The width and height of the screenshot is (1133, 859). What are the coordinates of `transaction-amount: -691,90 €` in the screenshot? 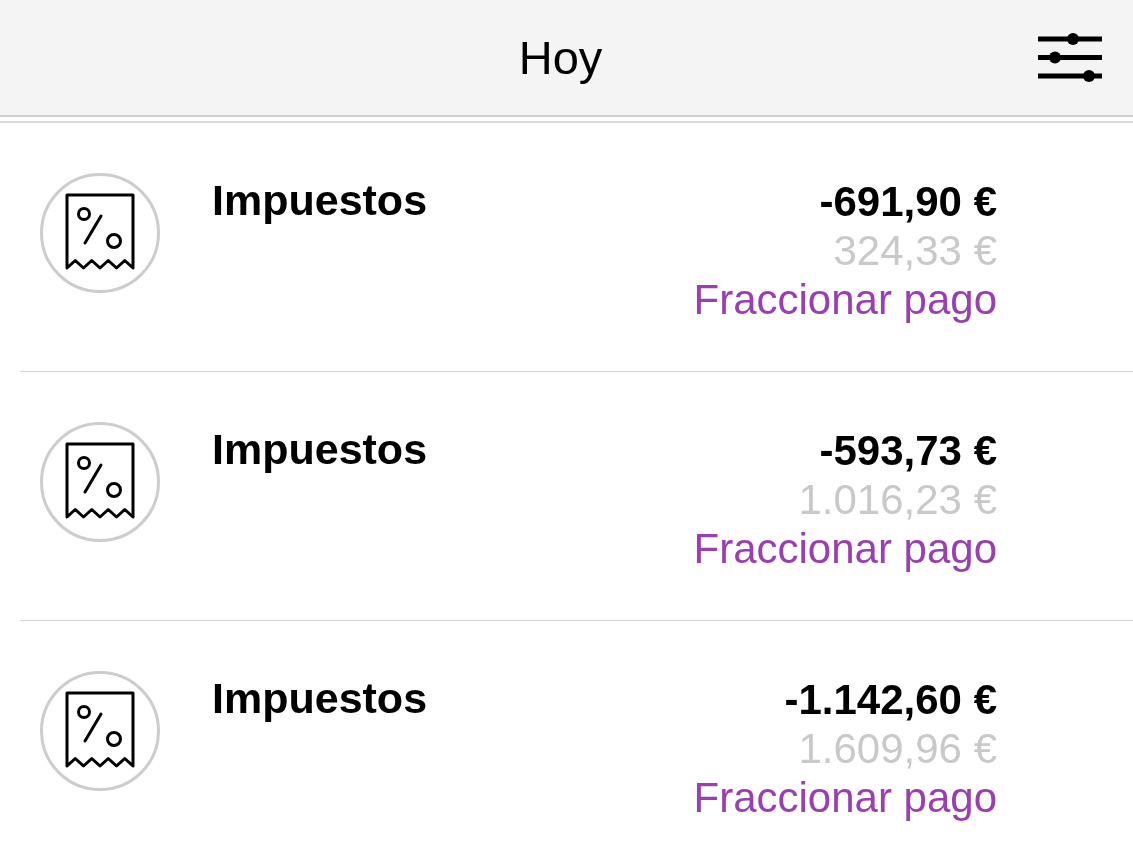 It's located at (908, 201).